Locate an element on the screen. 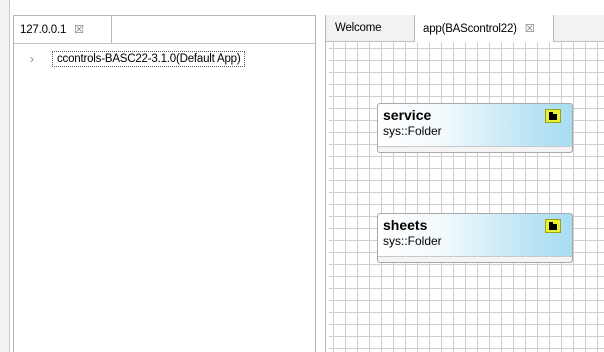 The height and width of the screenshot is (352, 604). left-tab-bar: 127.0.0.1 ☒ is located at coordinates (164, 30).